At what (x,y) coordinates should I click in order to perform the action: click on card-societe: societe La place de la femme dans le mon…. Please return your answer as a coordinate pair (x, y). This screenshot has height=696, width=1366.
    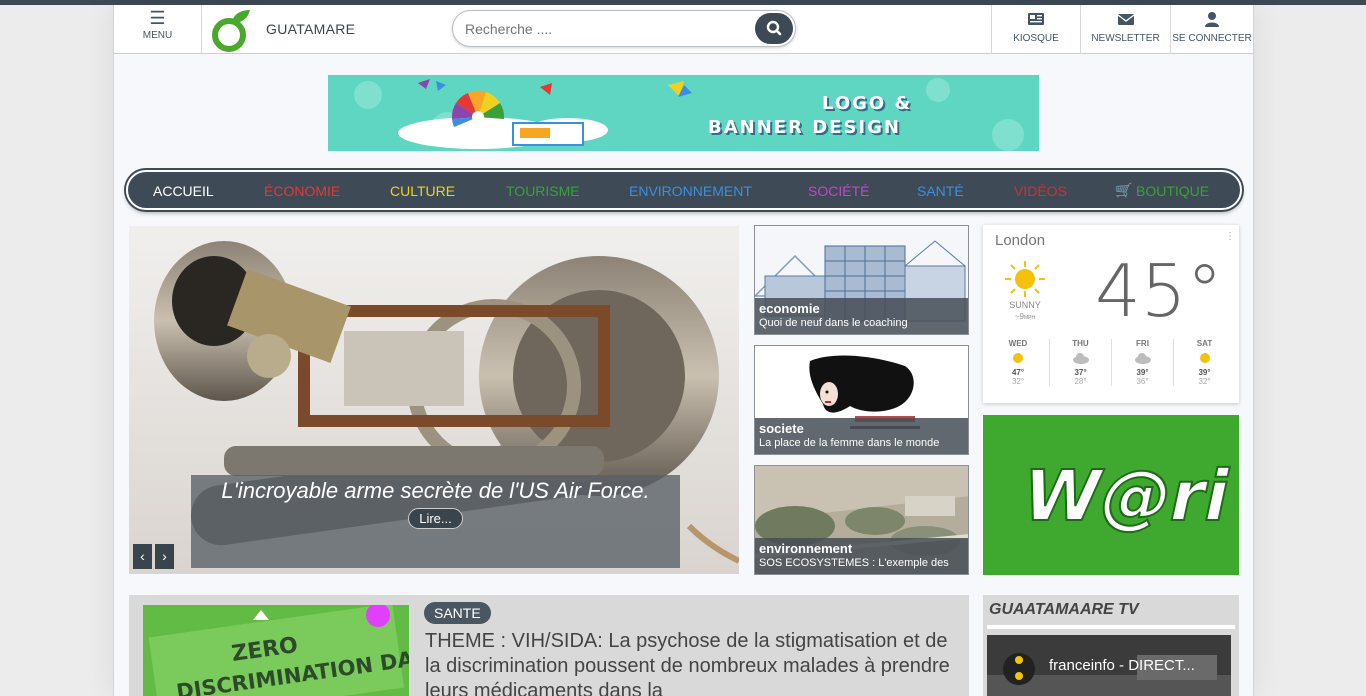
    Looking at the image, I should click on (861, 400).